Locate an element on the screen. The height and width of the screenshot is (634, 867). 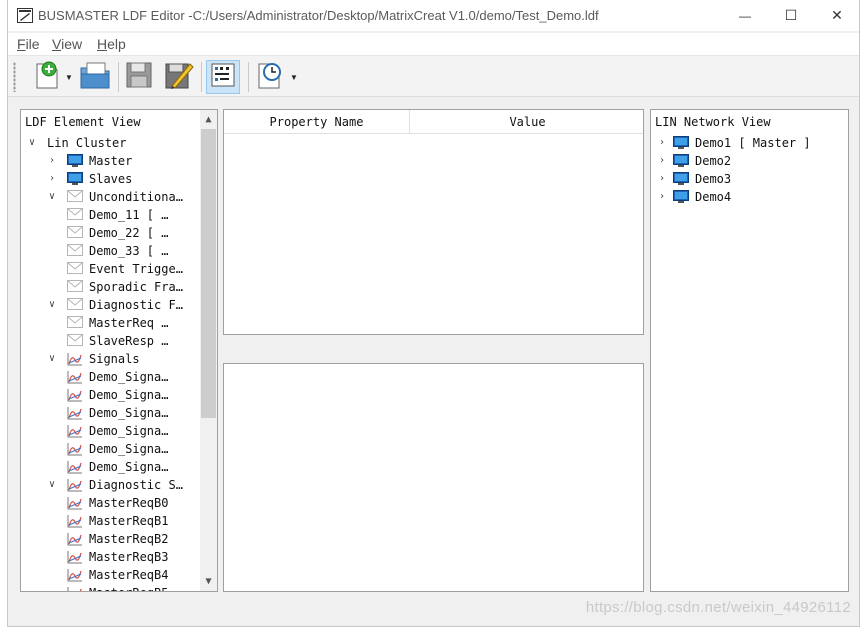
scroll-thumb is located at coordinates (208, 273).